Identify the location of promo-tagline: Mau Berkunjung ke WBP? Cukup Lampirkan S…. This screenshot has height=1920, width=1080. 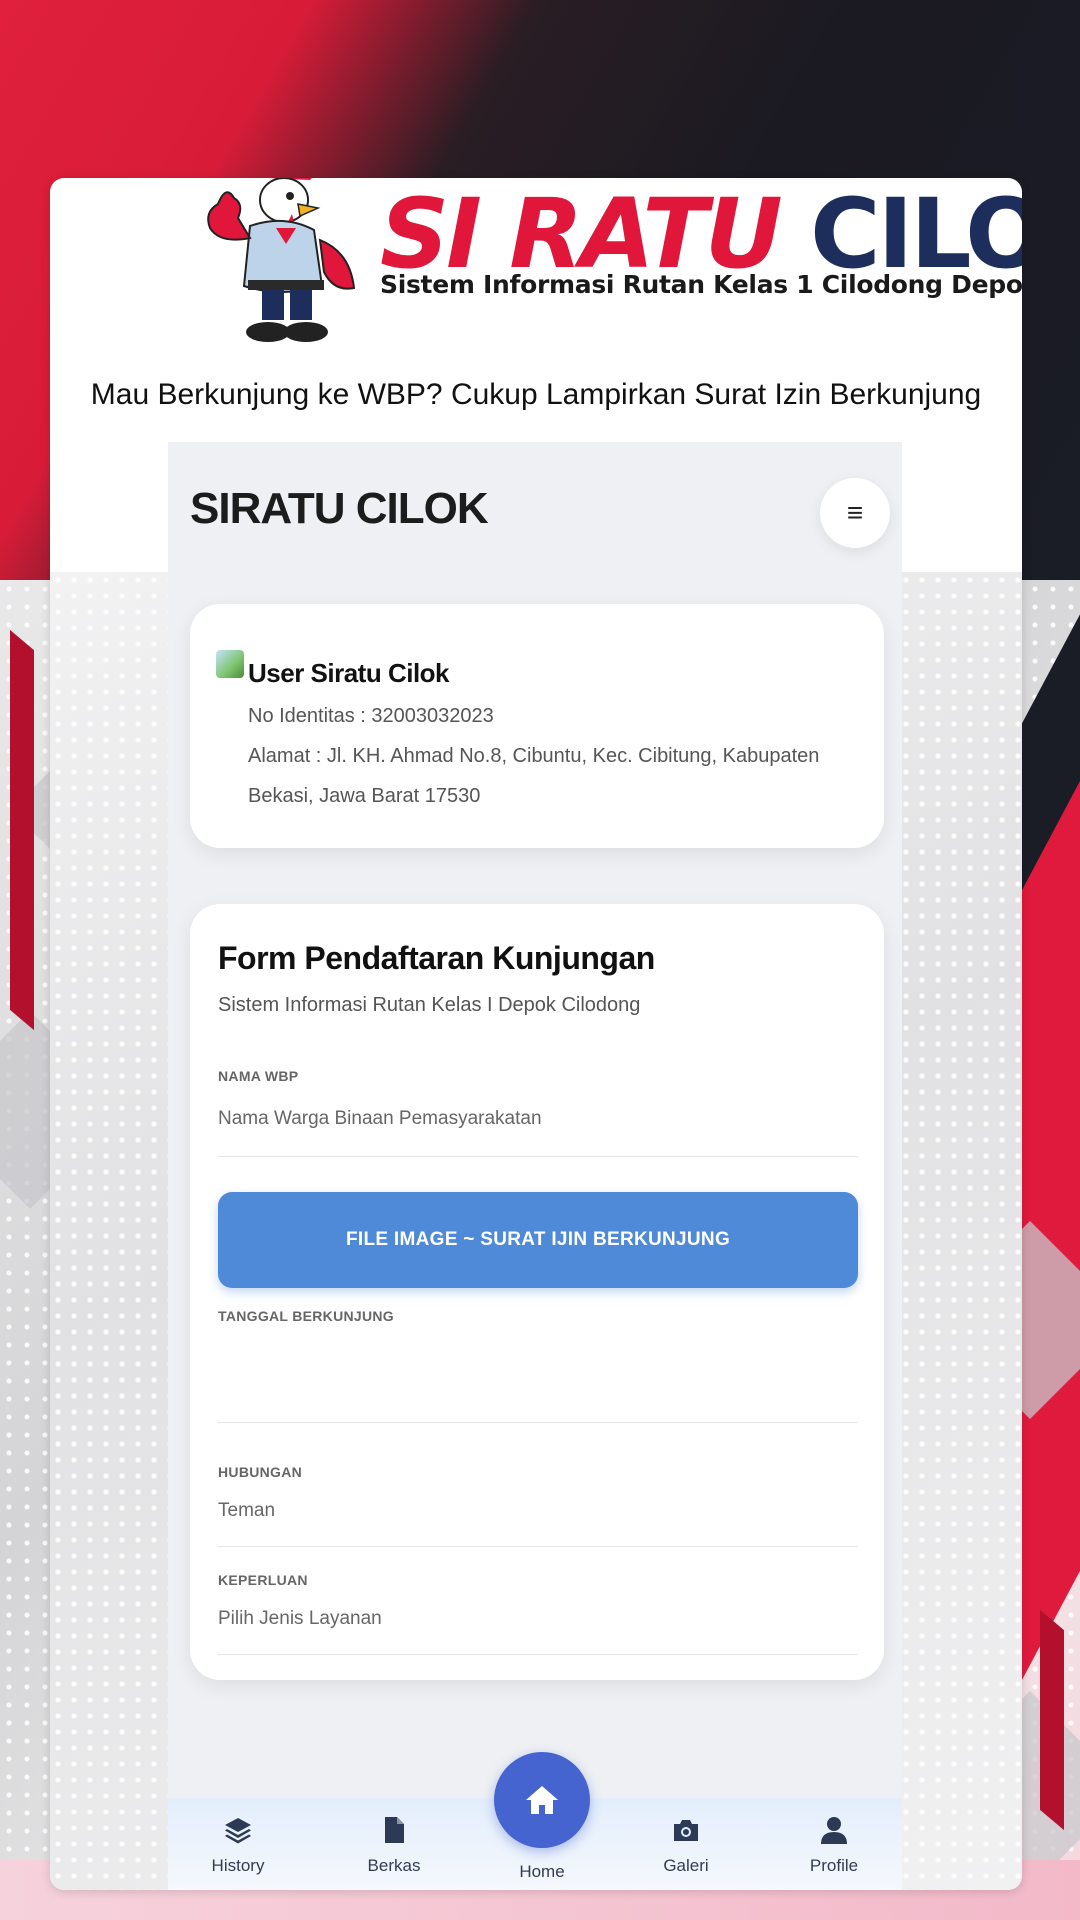
(536, 394).